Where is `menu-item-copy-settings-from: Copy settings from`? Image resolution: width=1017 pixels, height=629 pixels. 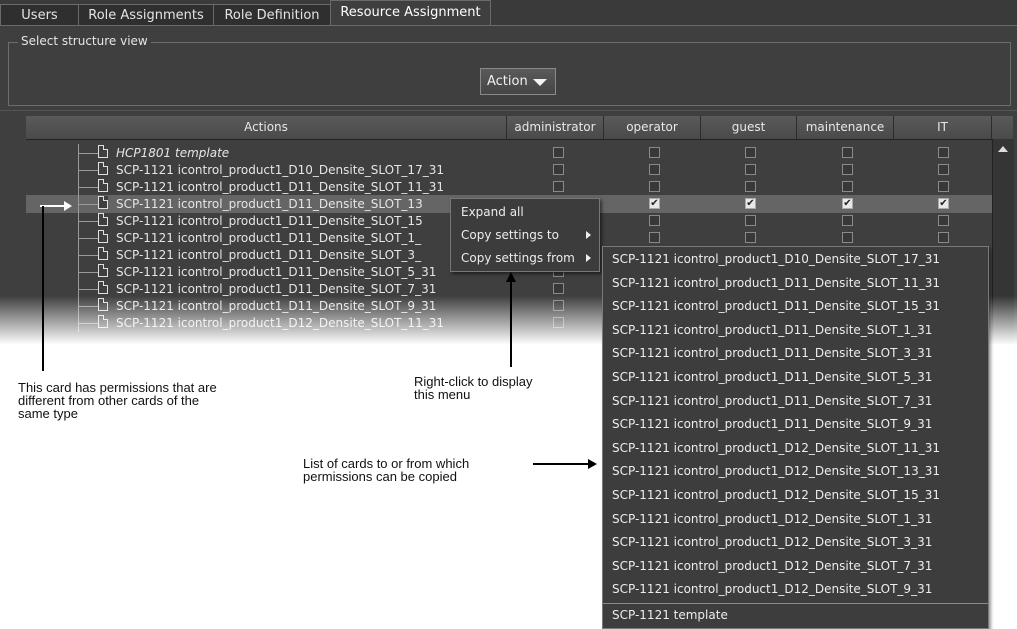
menu-item-copy-settings-from: Copy settings from is located at coordinates (525, 258).